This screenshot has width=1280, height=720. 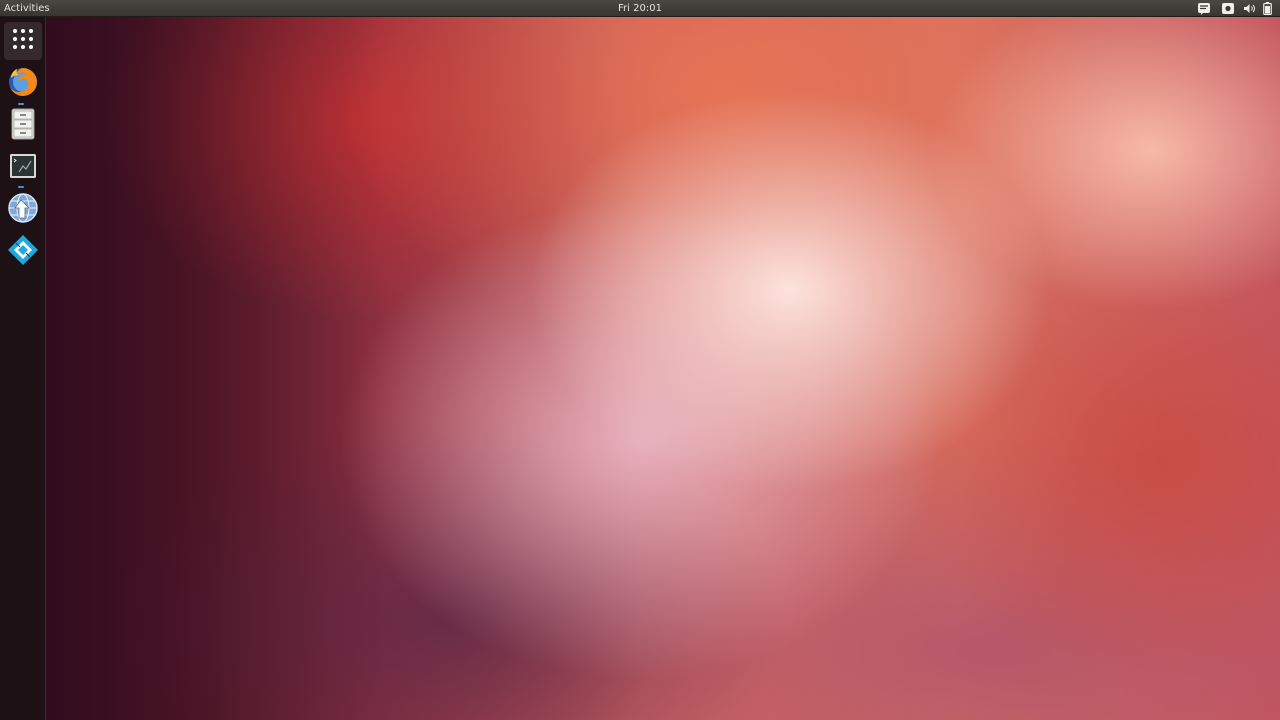 I want to click on dock-item-software-updater, so click(x=23, y=210).